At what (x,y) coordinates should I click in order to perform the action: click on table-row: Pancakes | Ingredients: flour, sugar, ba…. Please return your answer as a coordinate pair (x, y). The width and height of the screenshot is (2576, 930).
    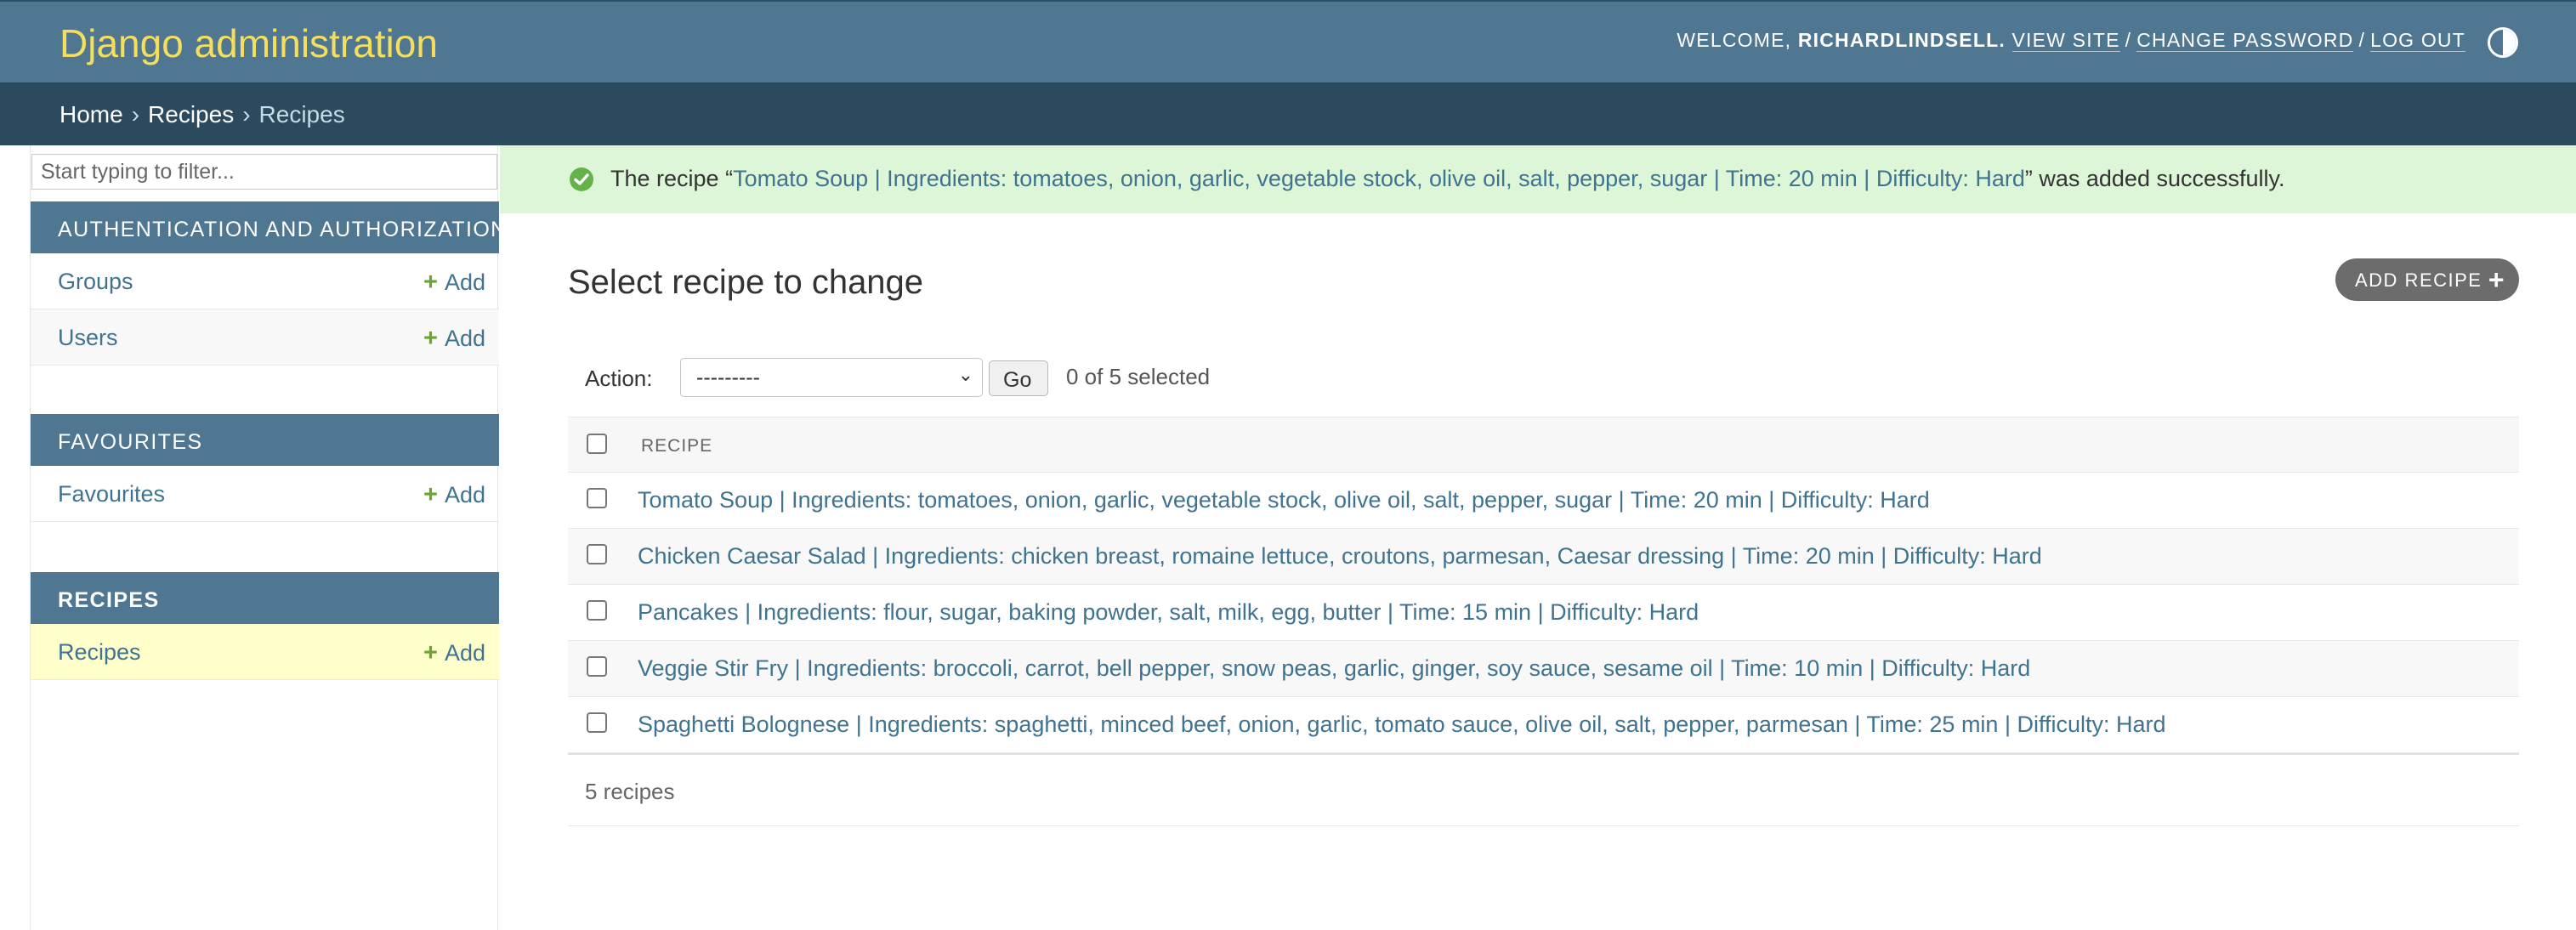
    Looking at the image, I should click on (1544, 613).